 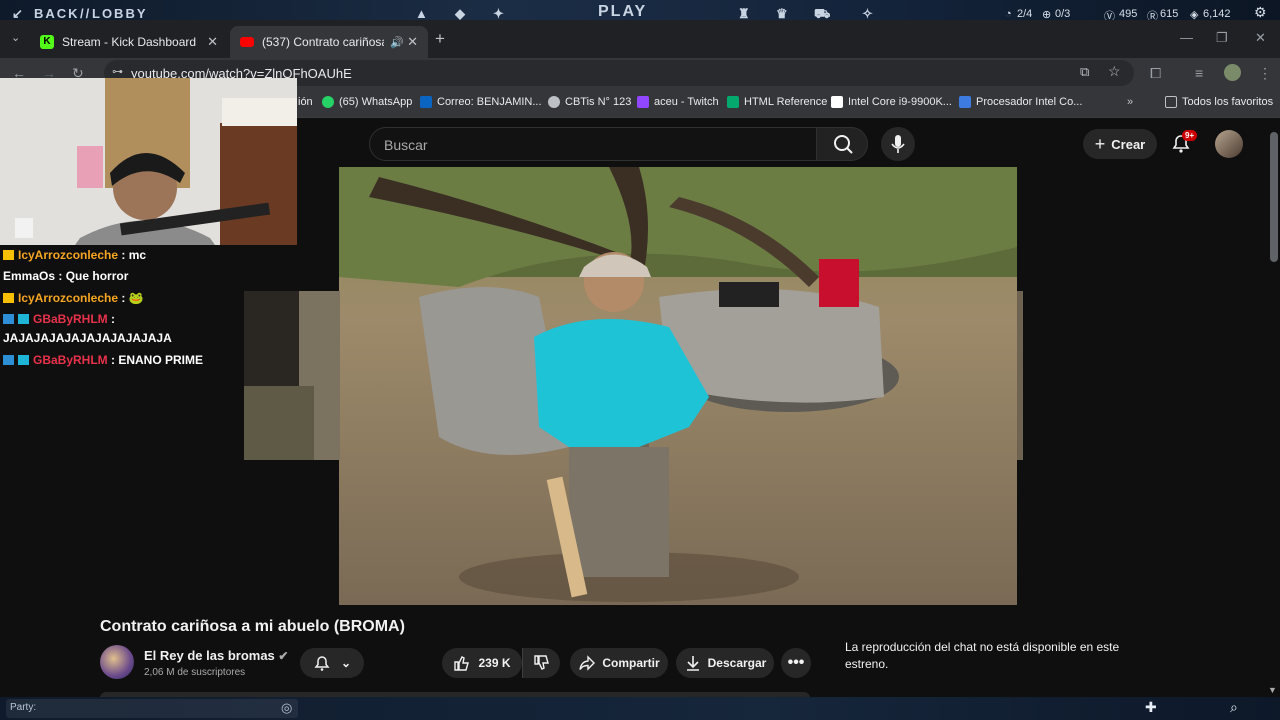 What do you see at coordinates (1169, 14) in the screenshot?
I see `currency-2: 615` at bounding box center [1169, 14].